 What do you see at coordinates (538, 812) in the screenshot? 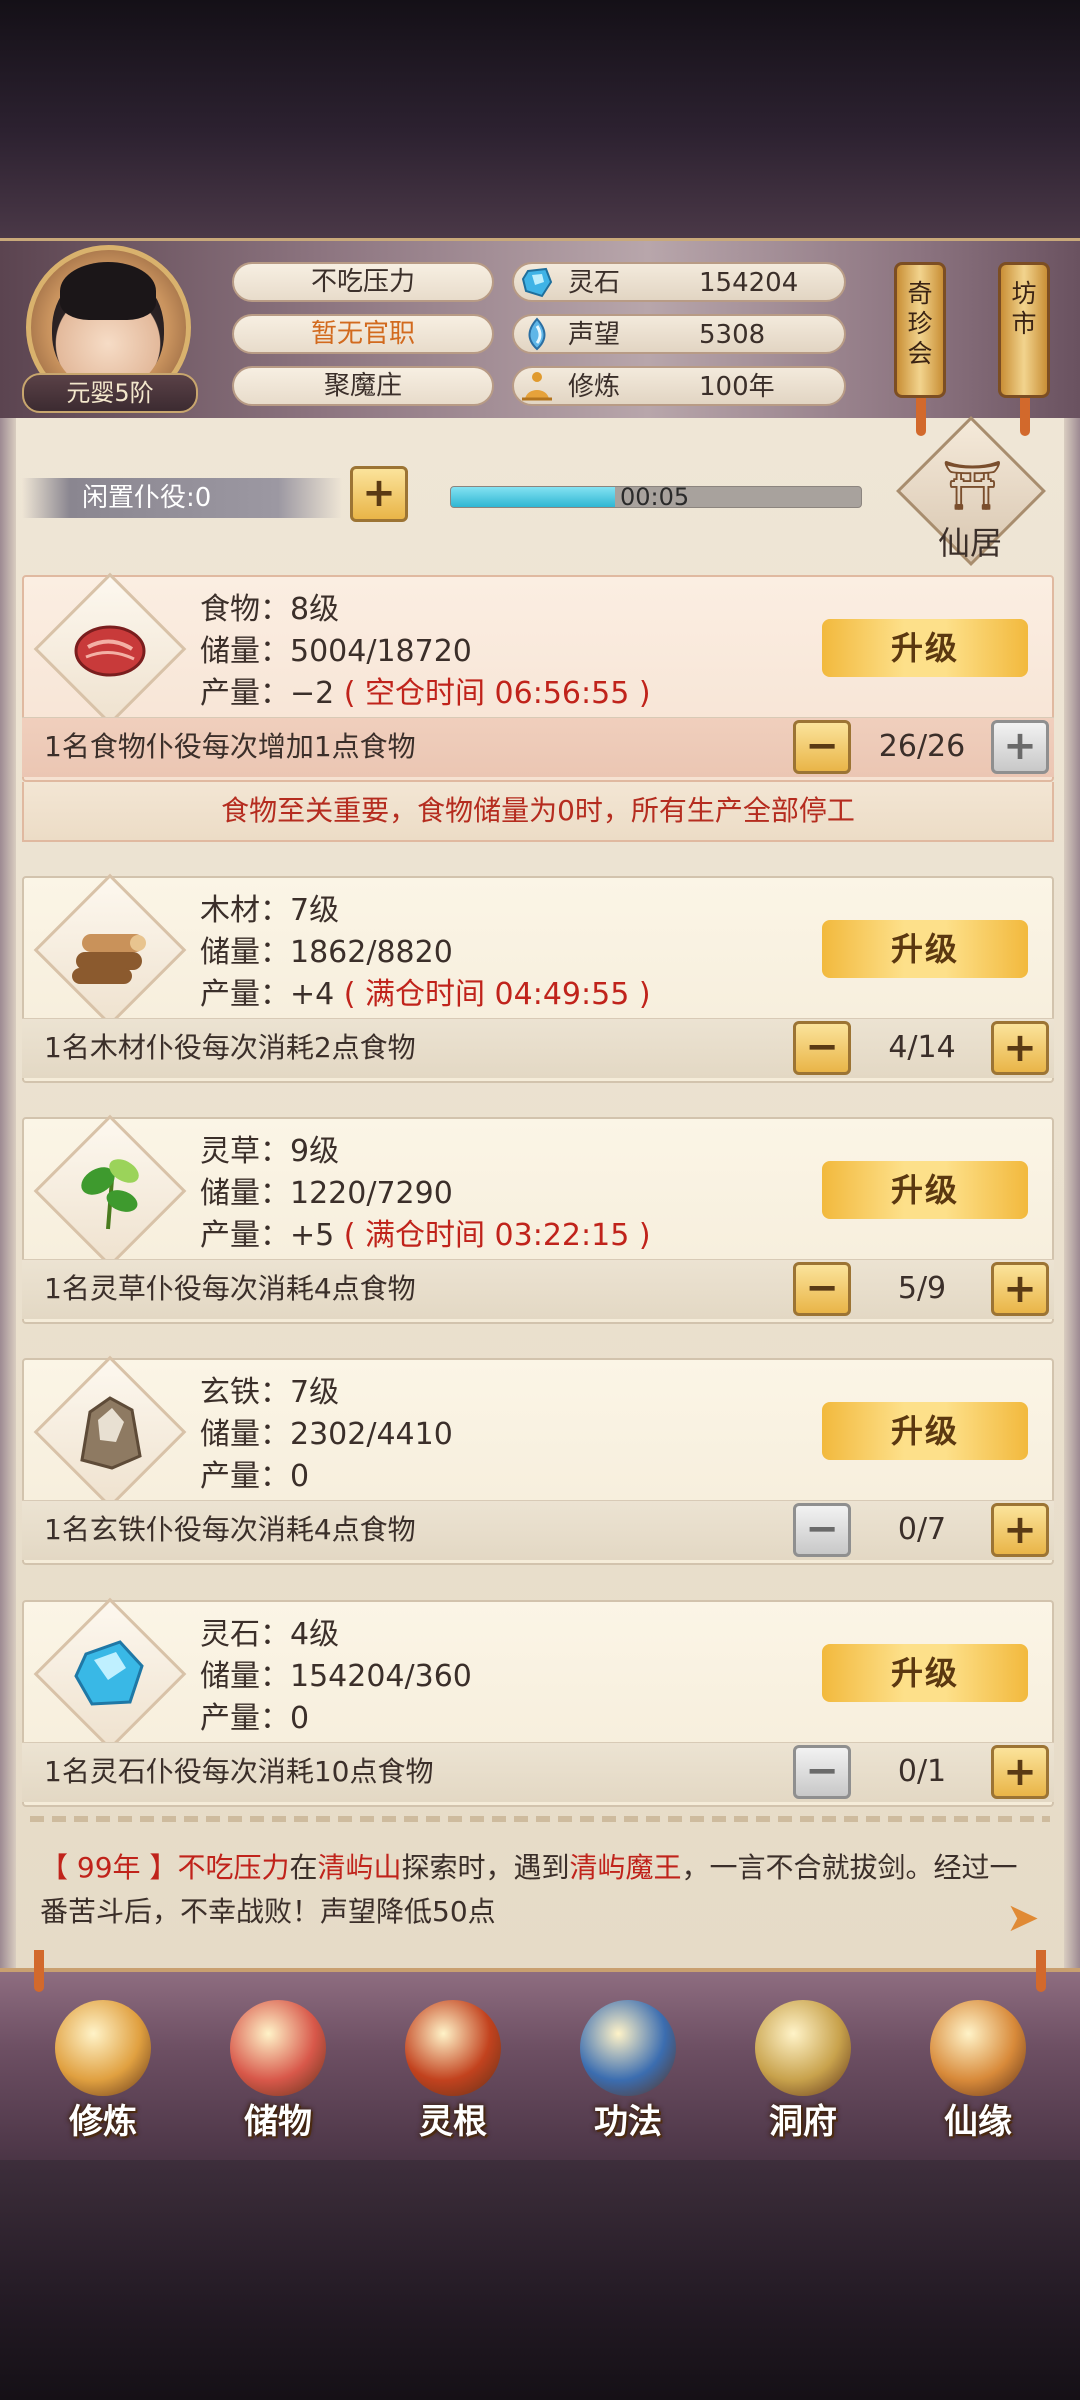
I see `food-warning: 食物至关重要，食物储量为0时，所有生产全部停工` at bounding box center [538, 812].